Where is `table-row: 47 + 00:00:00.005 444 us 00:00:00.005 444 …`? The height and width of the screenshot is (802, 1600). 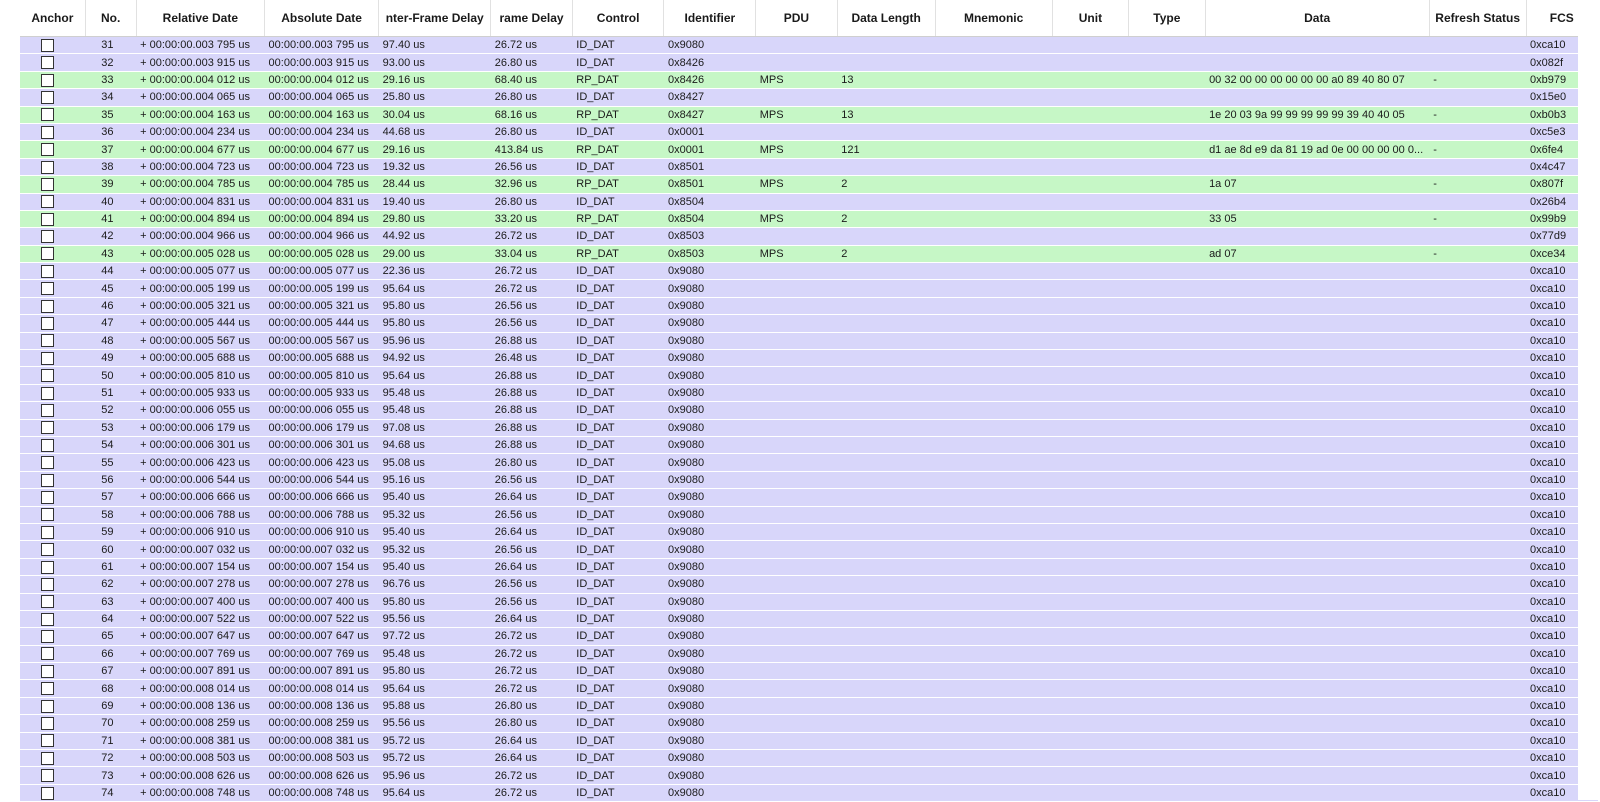
table-row: 47 + 00:00:00.005 444 us 00:00:00.005 444 … is located at coordinates (809, 323).